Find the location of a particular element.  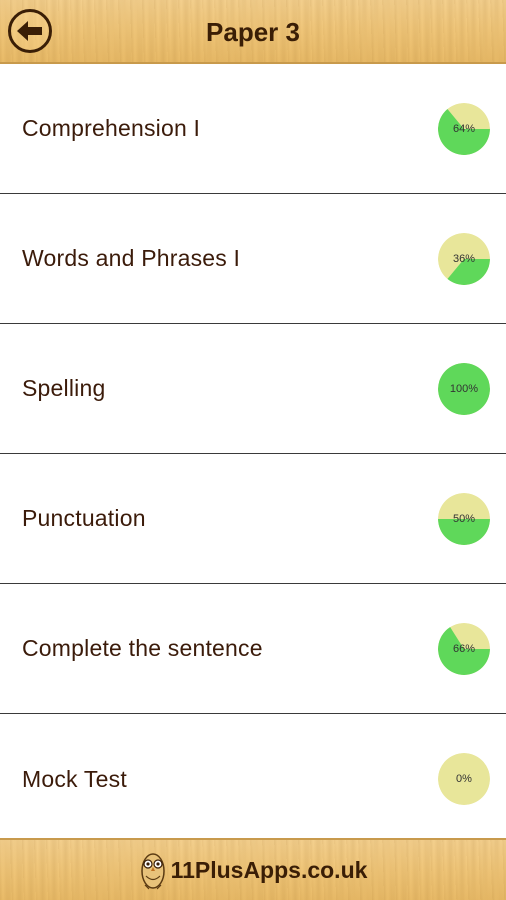

list-item: Complete the sentence 66% is located at coordinates (253, 649).